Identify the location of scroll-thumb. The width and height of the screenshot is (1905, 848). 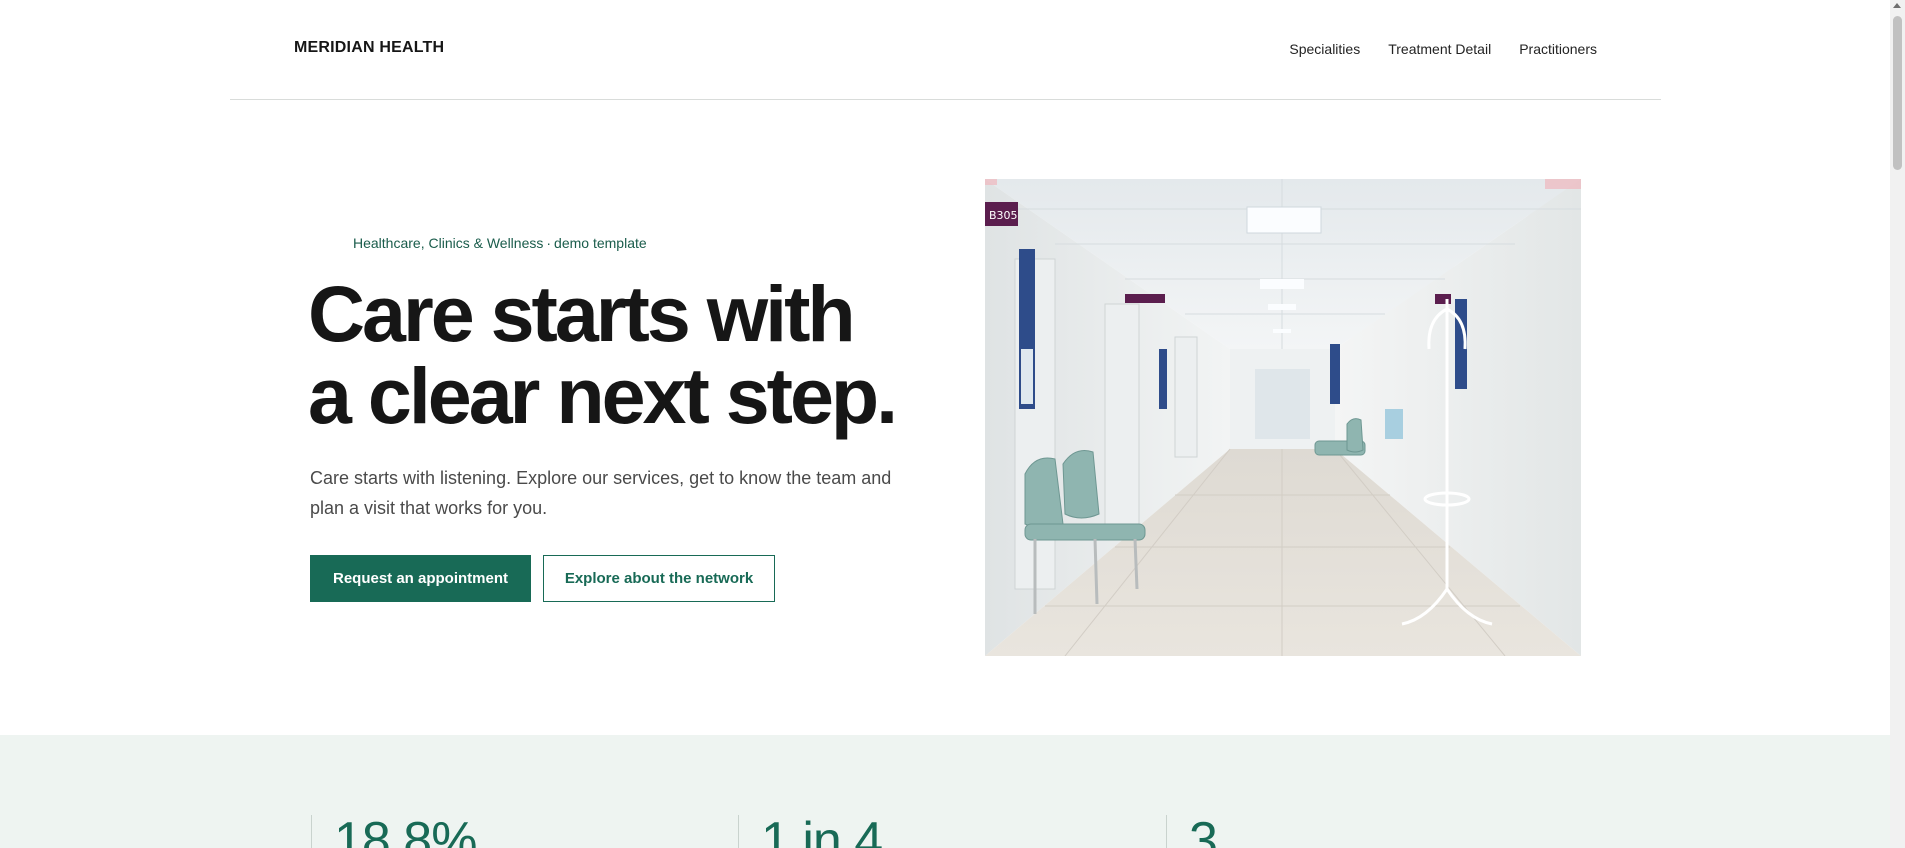
(1897, 93).